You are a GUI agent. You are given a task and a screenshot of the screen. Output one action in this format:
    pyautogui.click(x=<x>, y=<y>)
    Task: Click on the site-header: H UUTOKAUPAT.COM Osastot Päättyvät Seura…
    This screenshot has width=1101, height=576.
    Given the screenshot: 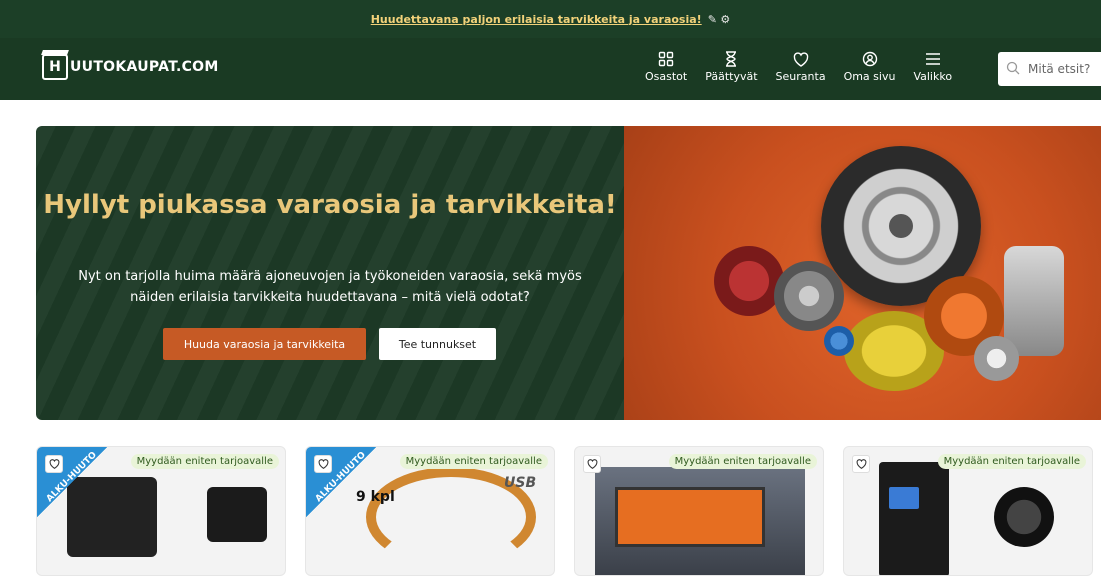 What is the action you would take?
    pyautogui.click(x=550, y=69)
    